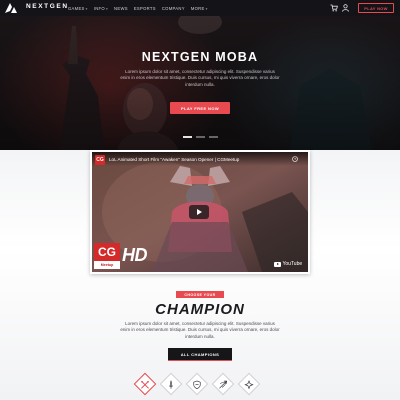 The image size is (400, 400). I want to click on role-mage, so click(249, 384).